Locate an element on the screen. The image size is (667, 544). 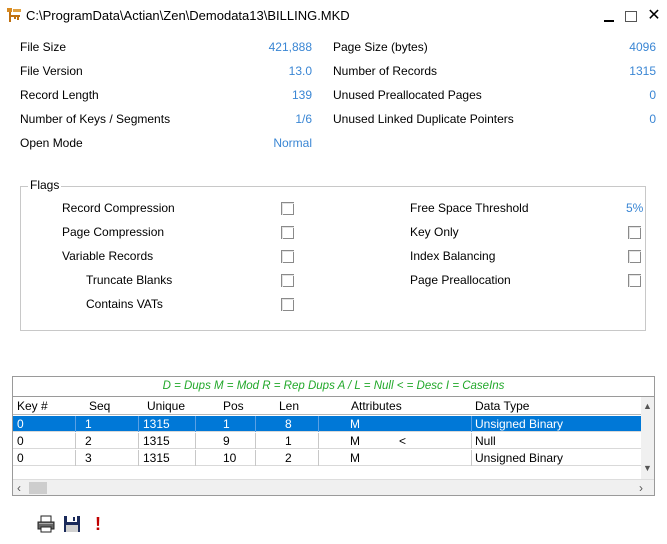
page-size-value: 4096 is located at coordinates (642, 47).